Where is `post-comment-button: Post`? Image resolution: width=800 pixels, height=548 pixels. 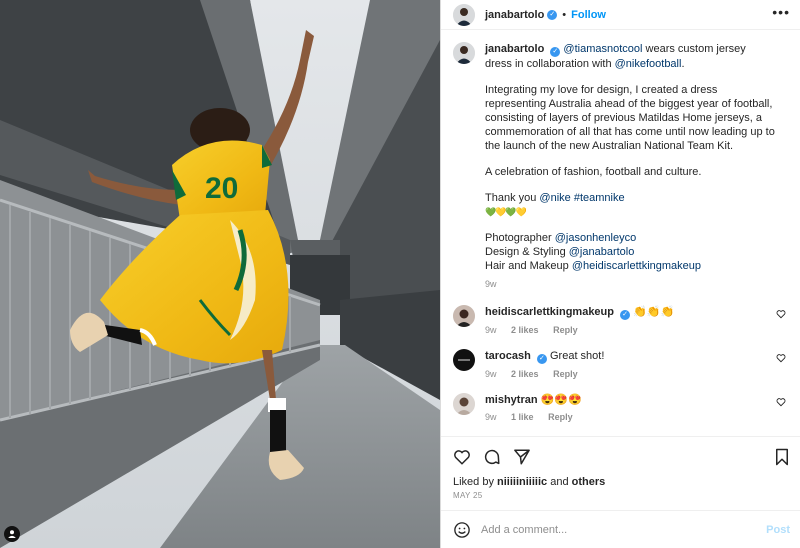
post-comment-button: Post is located at coordinates (778, 530).